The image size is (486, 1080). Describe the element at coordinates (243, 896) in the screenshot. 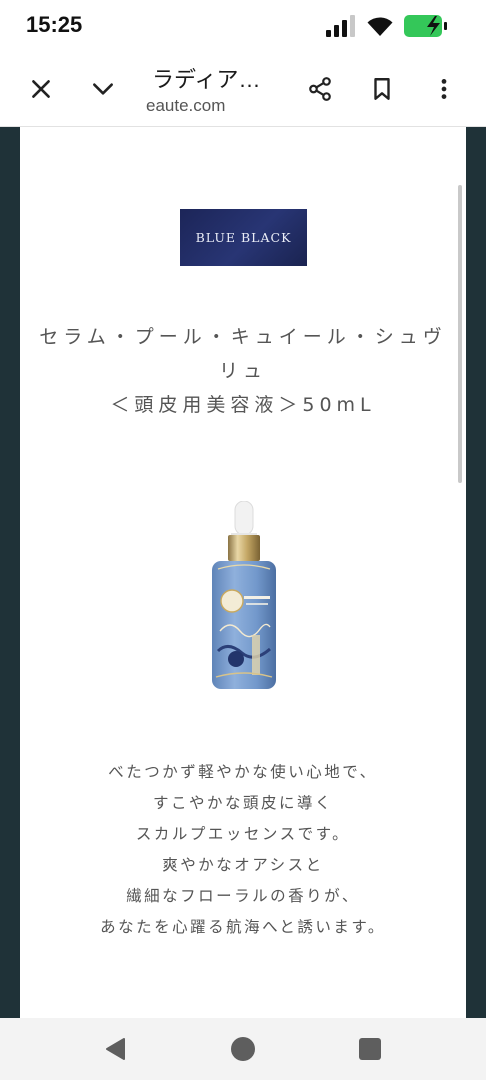

I see `description-line: 繊細なフローラルの香りが、` at that location.